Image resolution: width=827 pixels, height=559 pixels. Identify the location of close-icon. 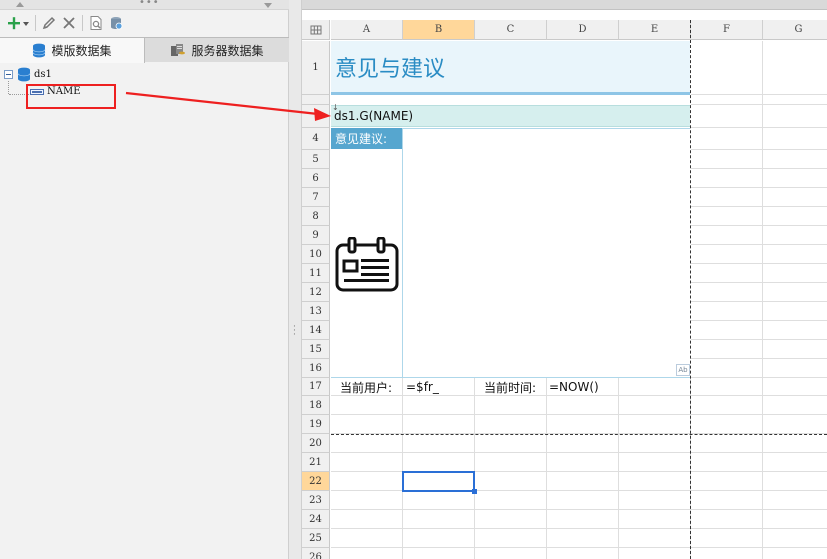
(69, 23).